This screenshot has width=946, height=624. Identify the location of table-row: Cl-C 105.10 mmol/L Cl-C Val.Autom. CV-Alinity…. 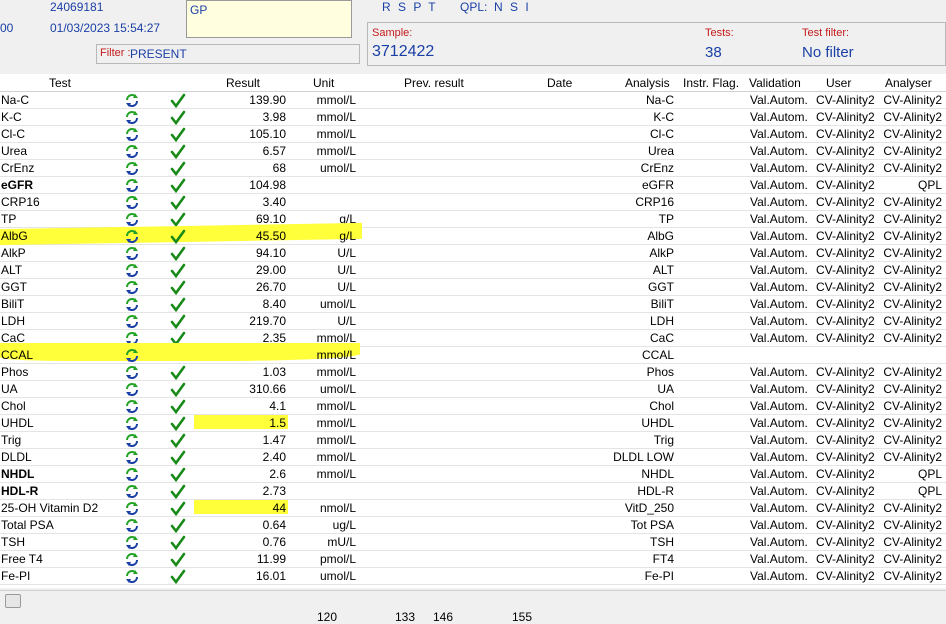
(473, 134).